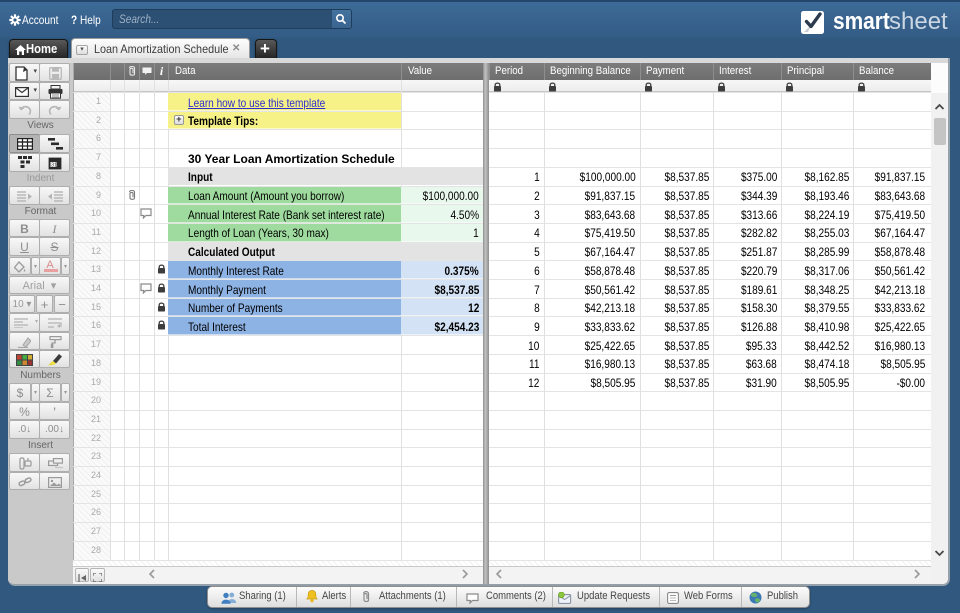 This screenshot has height=613, width=960. Describe the element at coordinates (54, 166) in the screenshot. I see `svg-text: 31` at that location.